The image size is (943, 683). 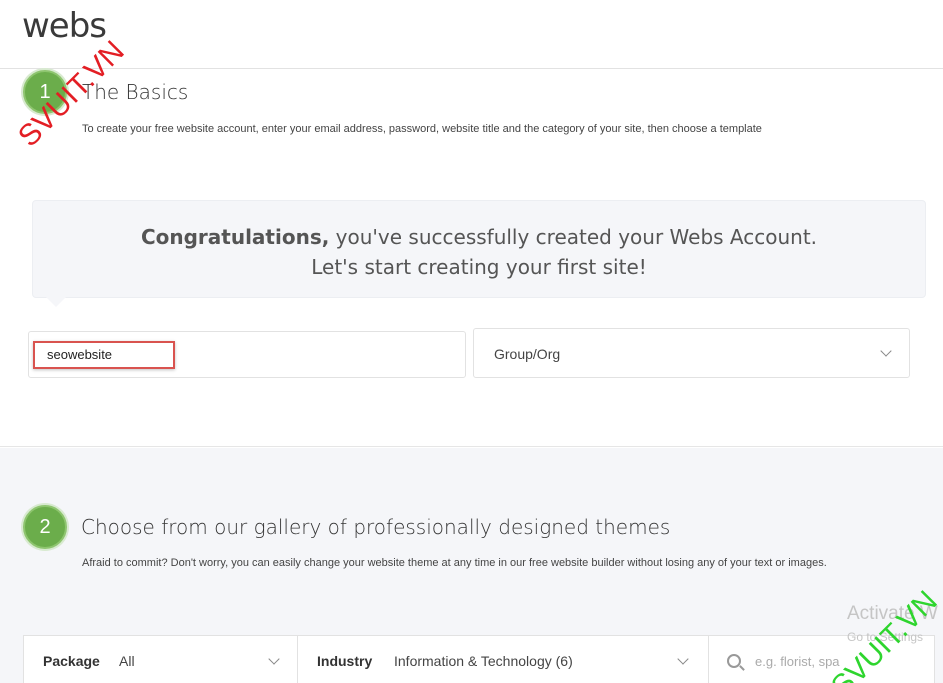 I want to click on webs-logo: webs, so click(x=64, y=26).